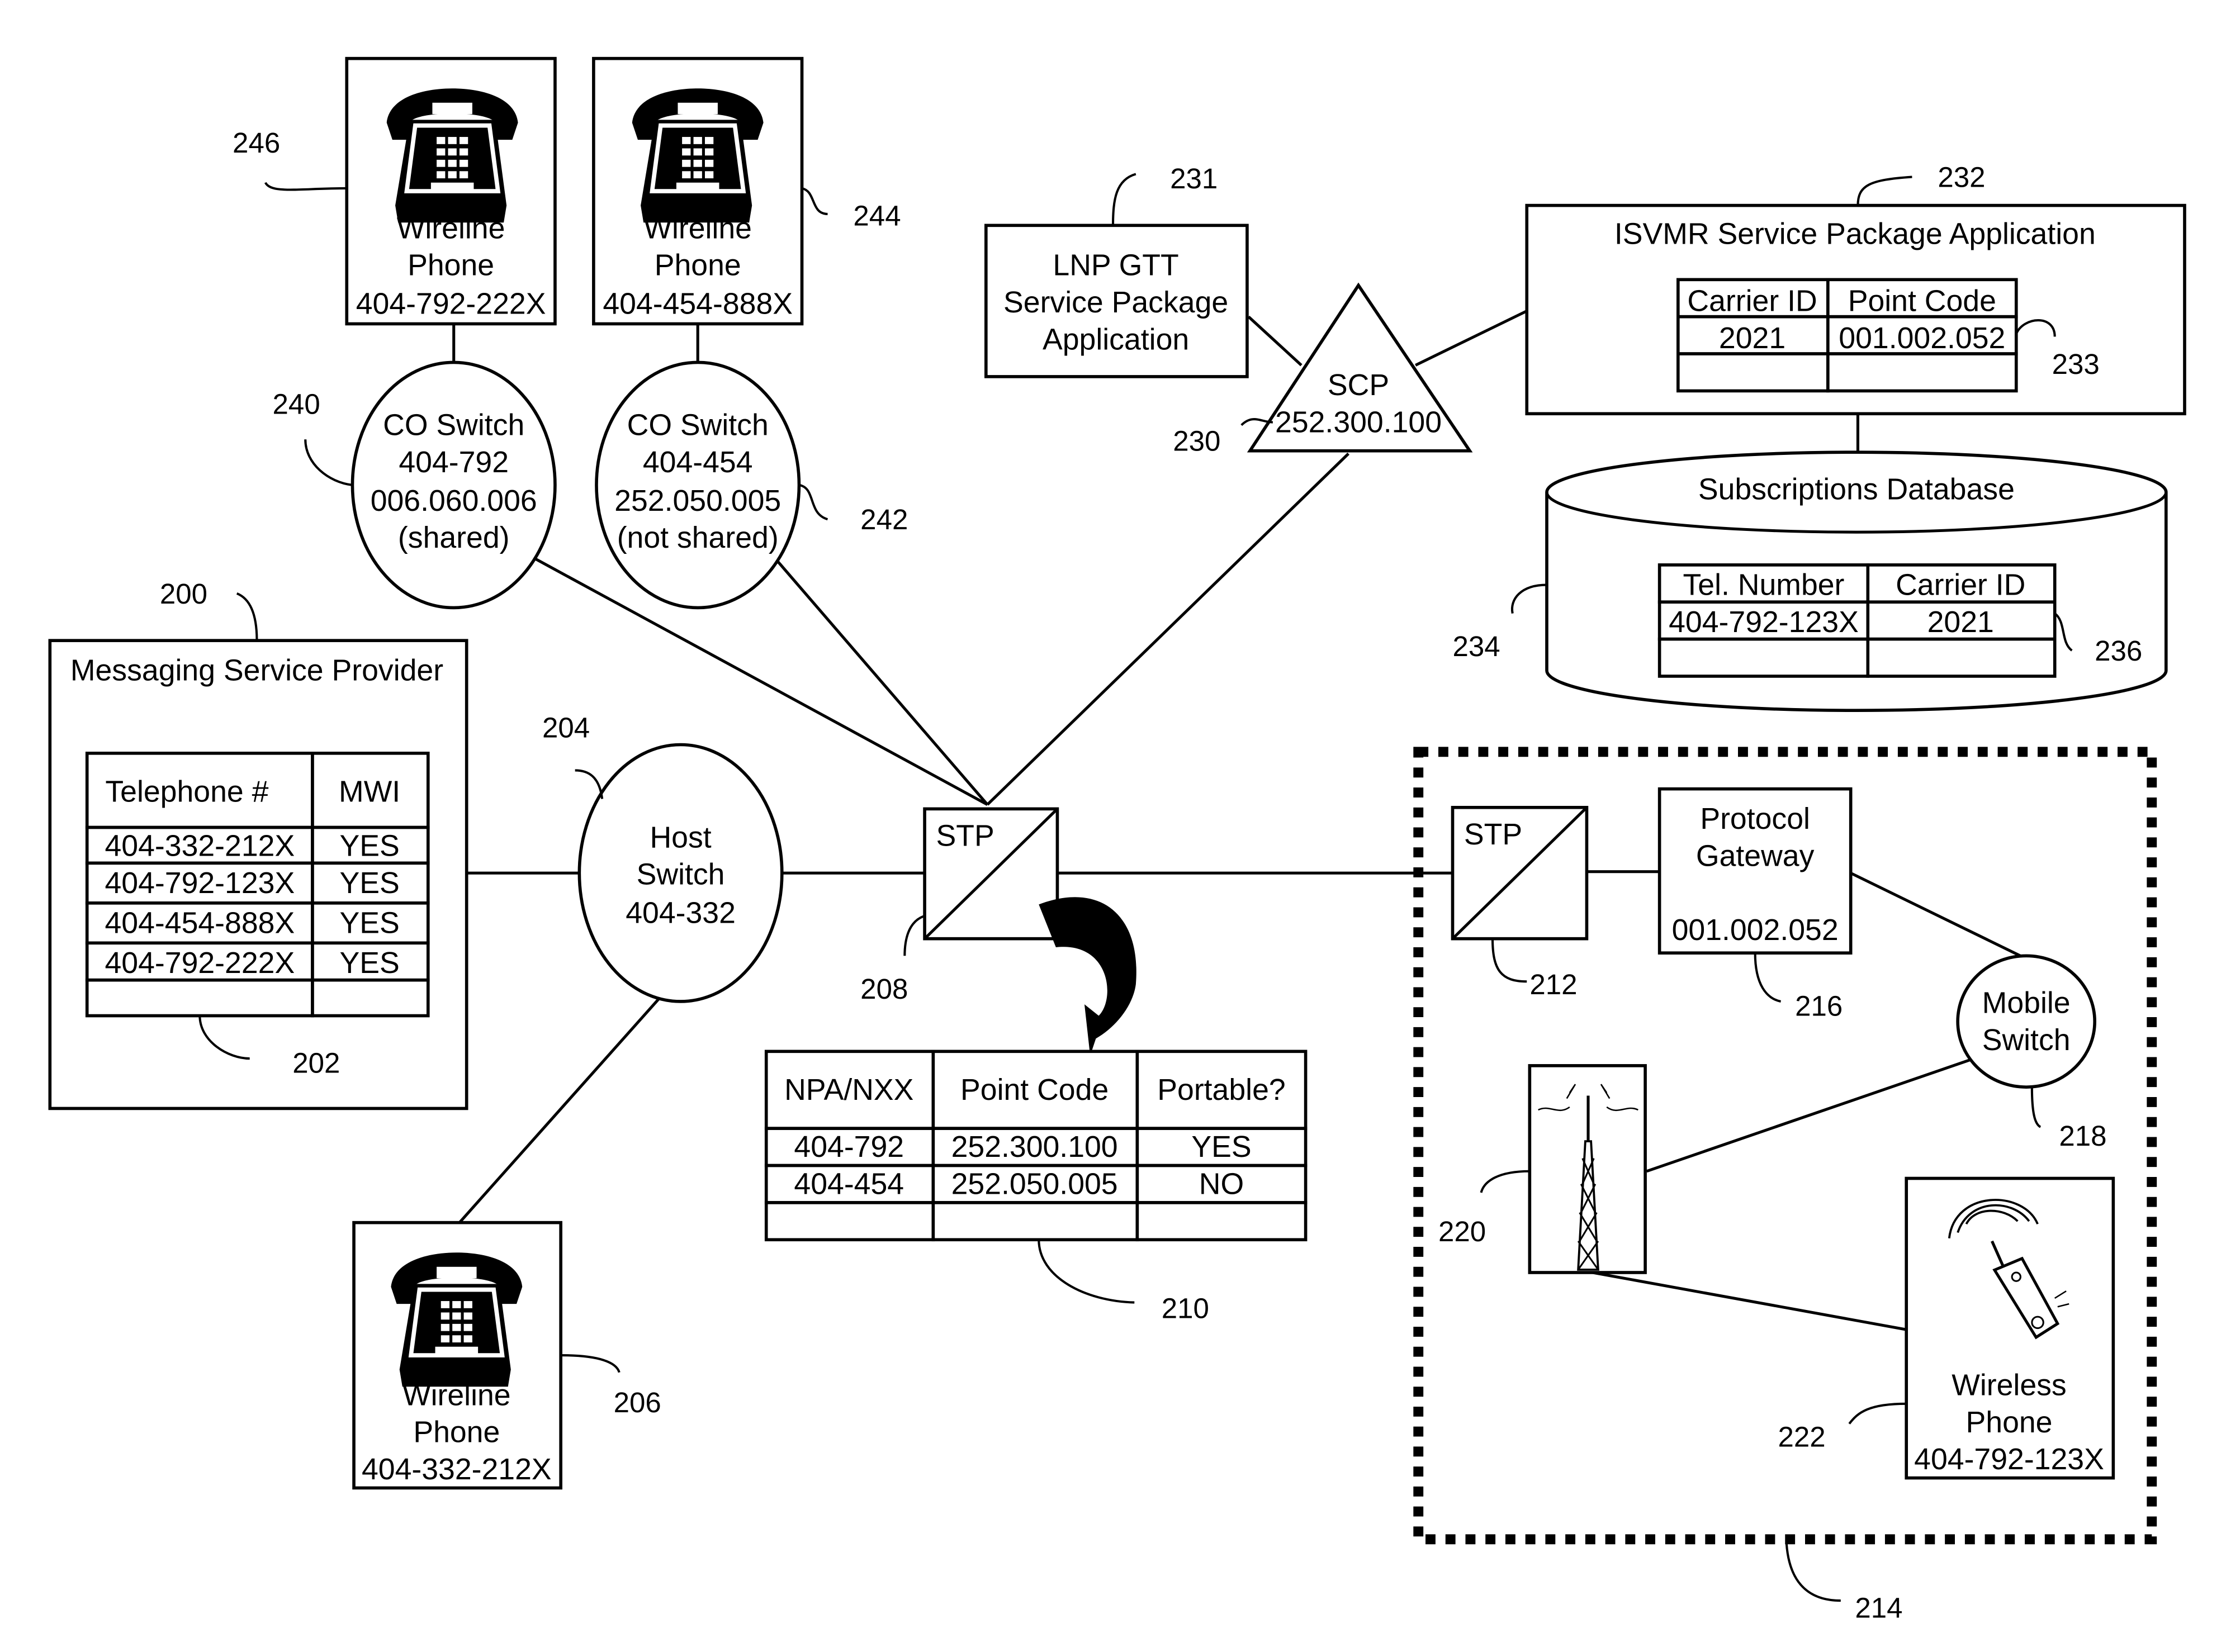 The height and width of the screenshot is (1652, 2226). I want to click on link-scp230-stp208, so click(1167, 629).